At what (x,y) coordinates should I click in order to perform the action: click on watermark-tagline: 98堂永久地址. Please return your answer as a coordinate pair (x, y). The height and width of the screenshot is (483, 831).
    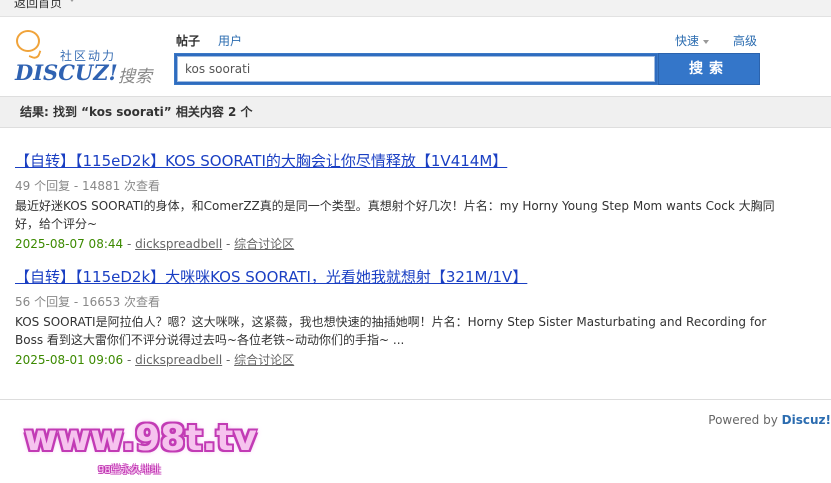
    Looking at the image, I should click on (129, 470).